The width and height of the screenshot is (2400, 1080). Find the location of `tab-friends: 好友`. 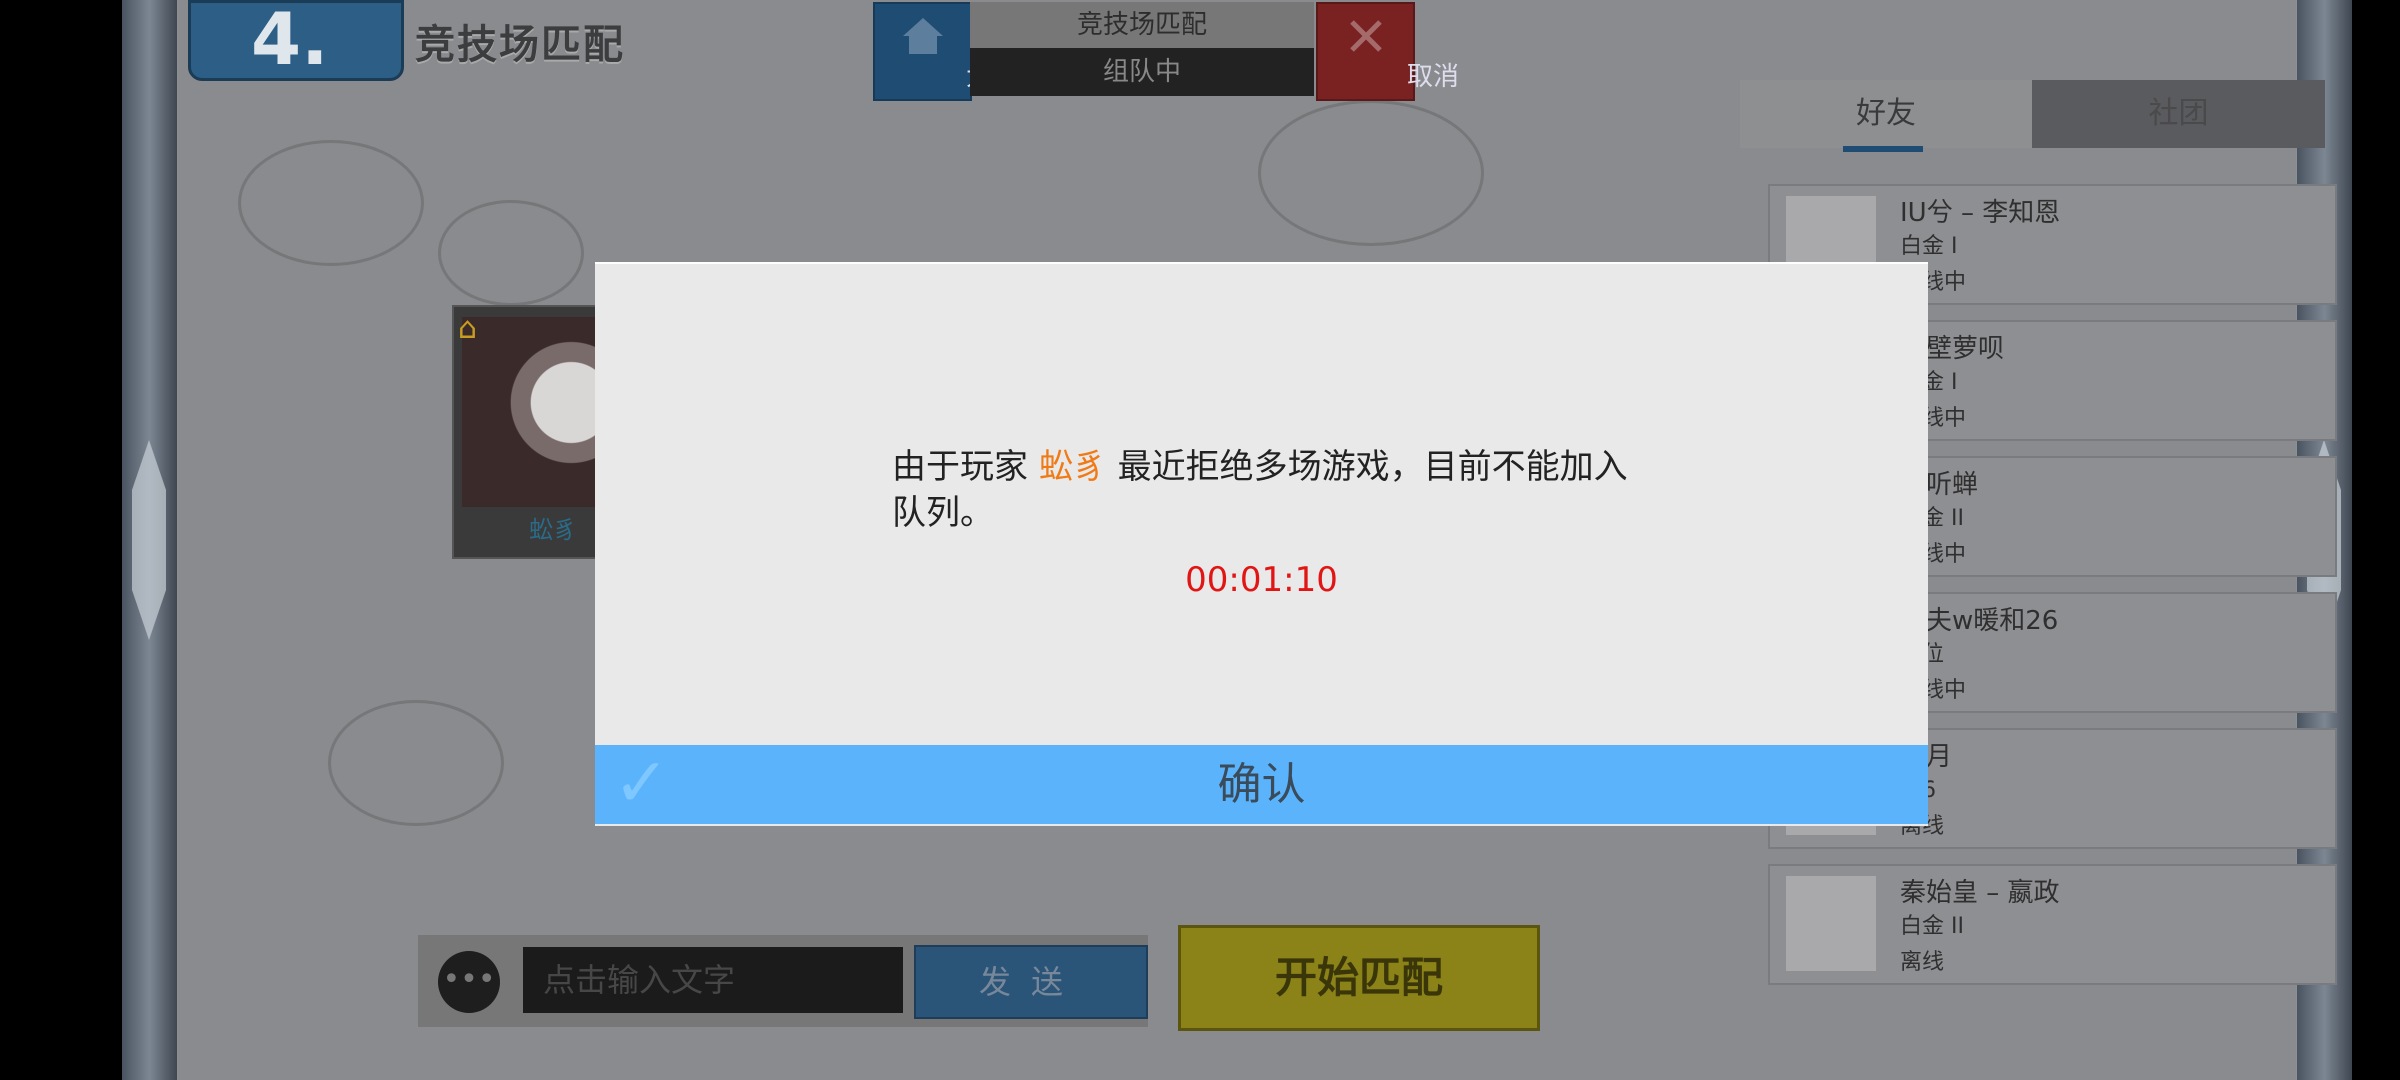

tab-friends: 好友 is located at coordinates (1886, 114).